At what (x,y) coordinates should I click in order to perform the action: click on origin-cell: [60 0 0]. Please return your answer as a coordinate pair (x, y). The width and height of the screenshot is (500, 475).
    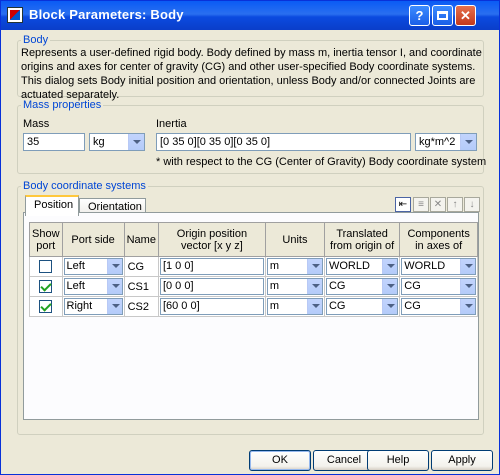
    Looking at the image, I should click on (211, 306).